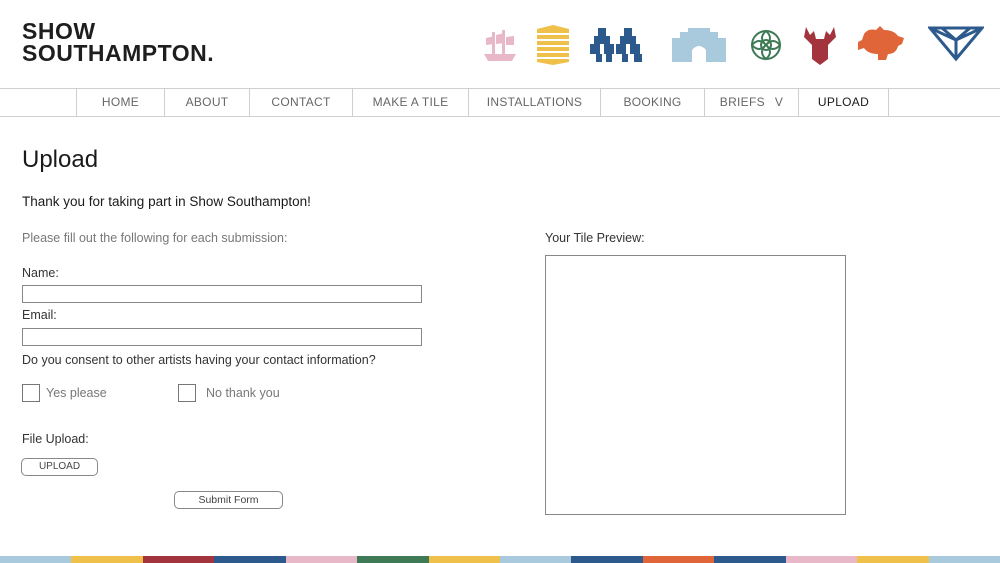  Describe the element at coordinates (222, 337) in the screenshot. I see `email-field` at that location.